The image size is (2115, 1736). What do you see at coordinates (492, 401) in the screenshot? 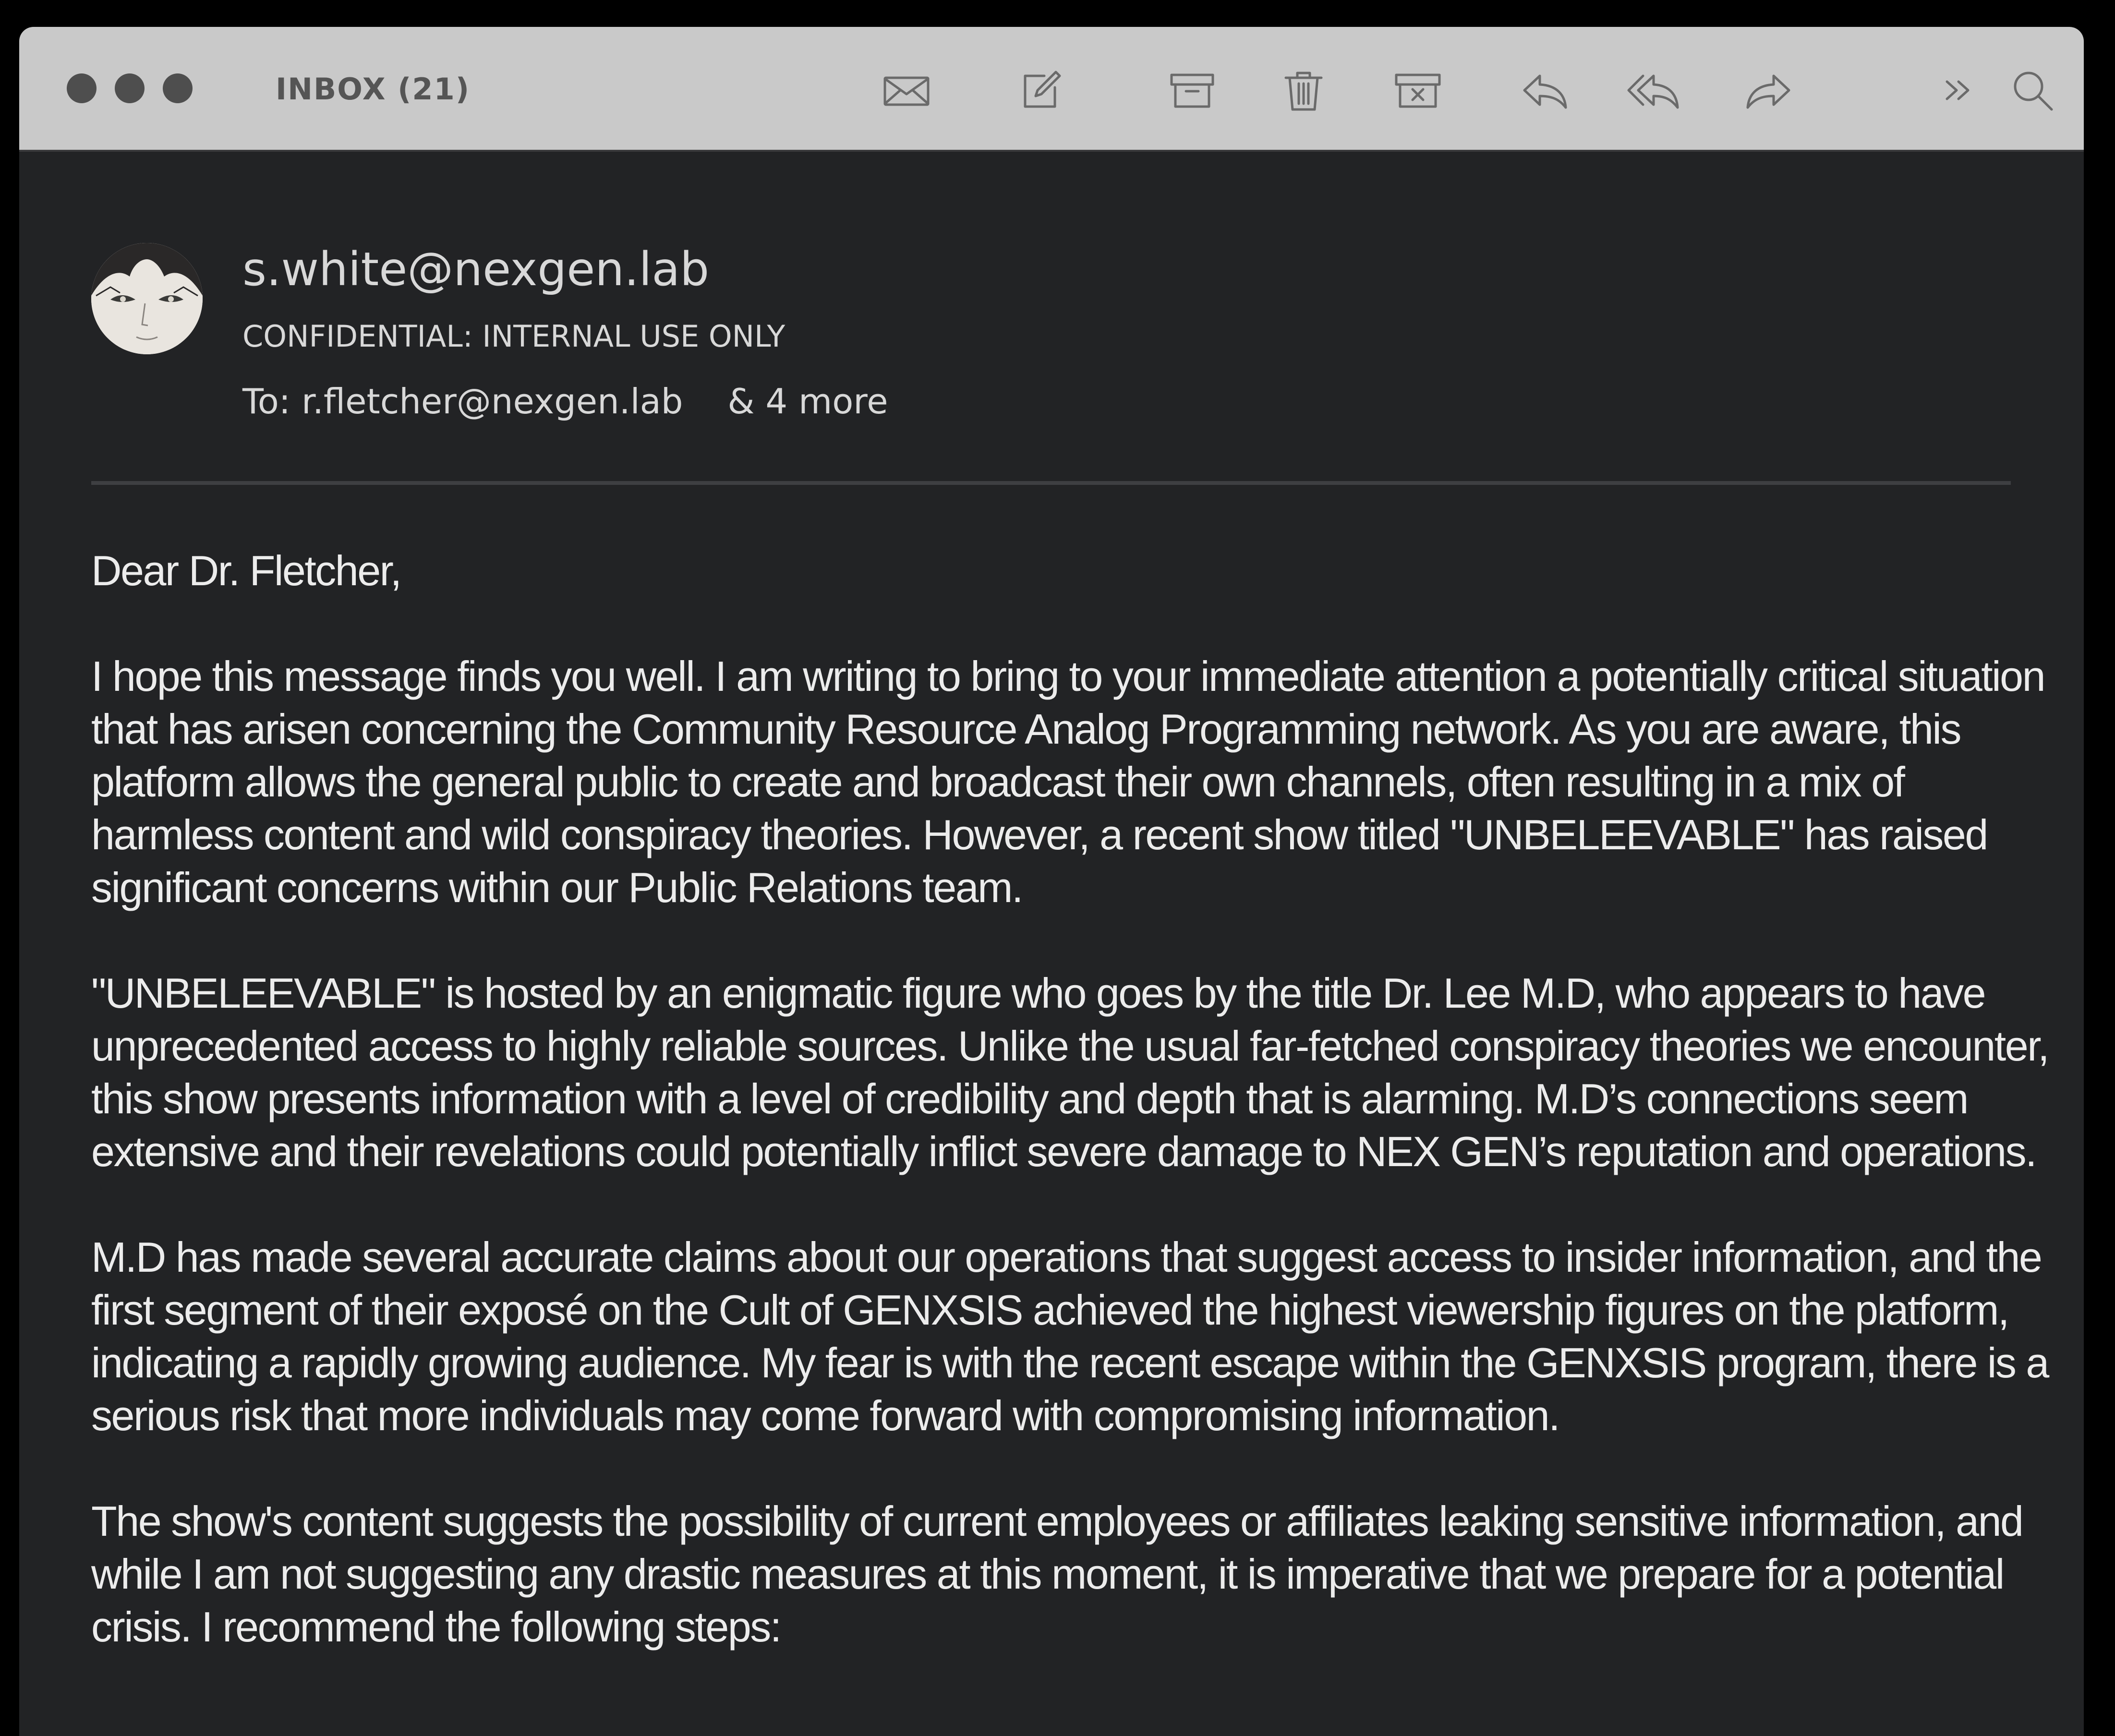
I see `recipient-address: r.fletcher@nexgen.lab` at bounding box center [492, 401].